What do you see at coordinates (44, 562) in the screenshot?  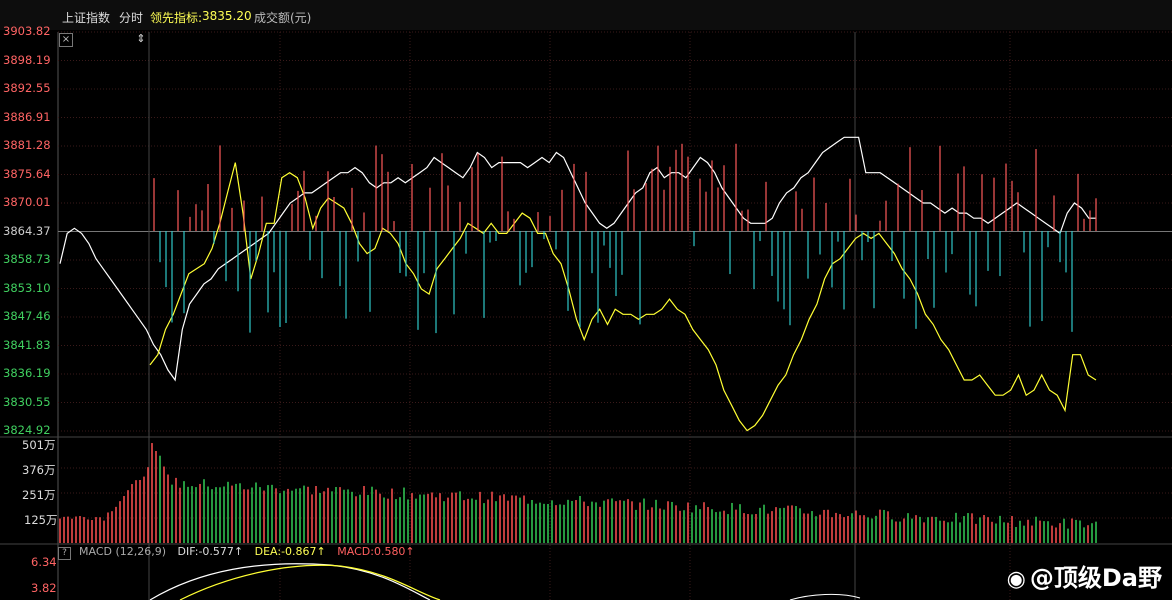 I see `macd-tick-label: 6.34` at bounding box center [44, 562].